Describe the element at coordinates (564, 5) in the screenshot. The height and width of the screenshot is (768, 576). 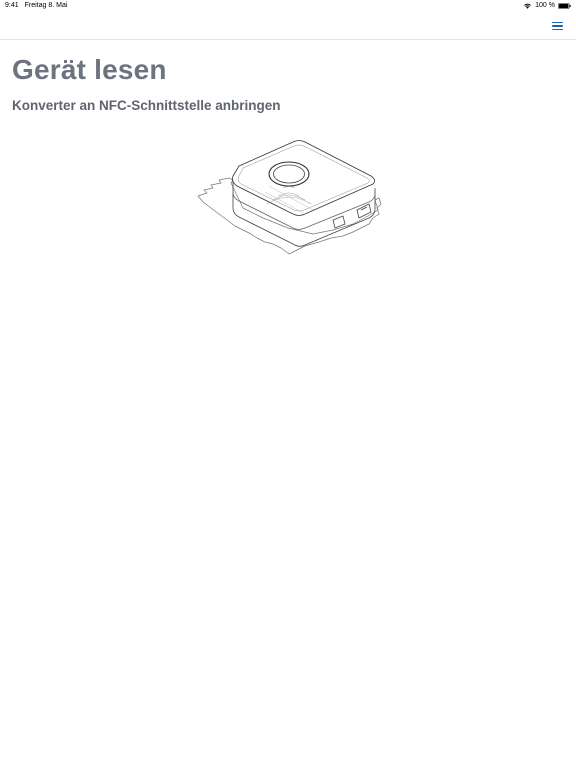
I see `battery-icon` at that location.